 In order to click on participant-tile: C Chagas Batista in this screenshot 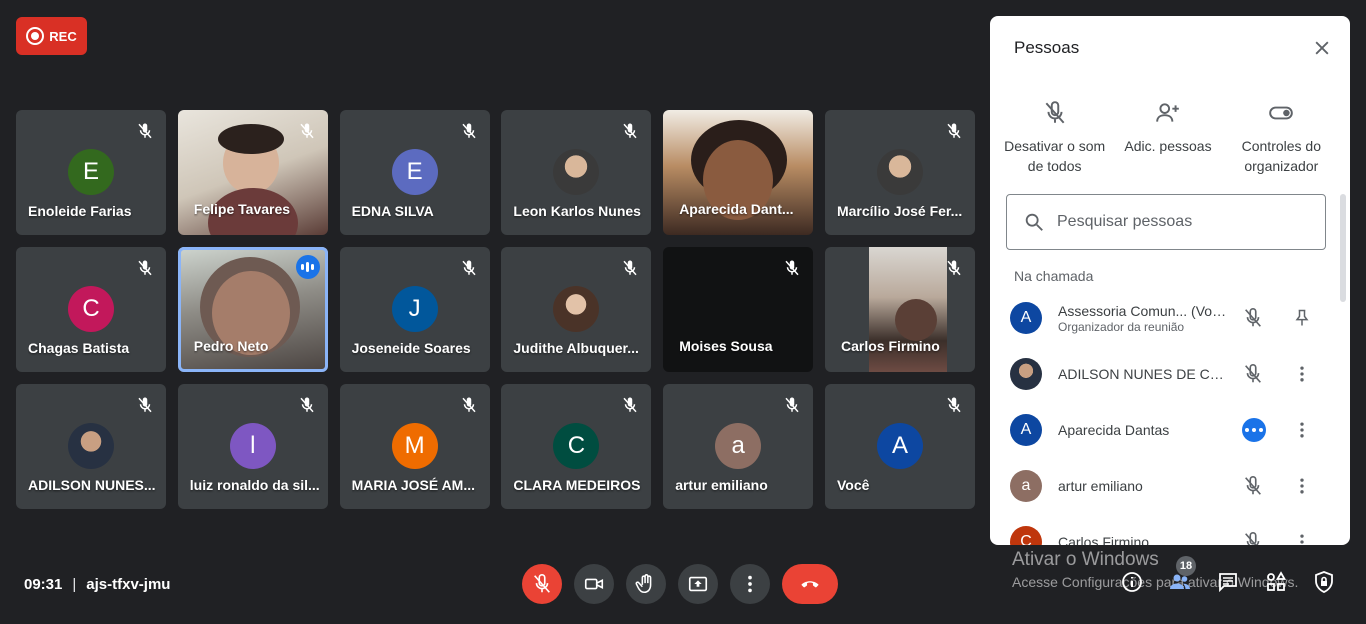, I will do `click(91, 309)`.